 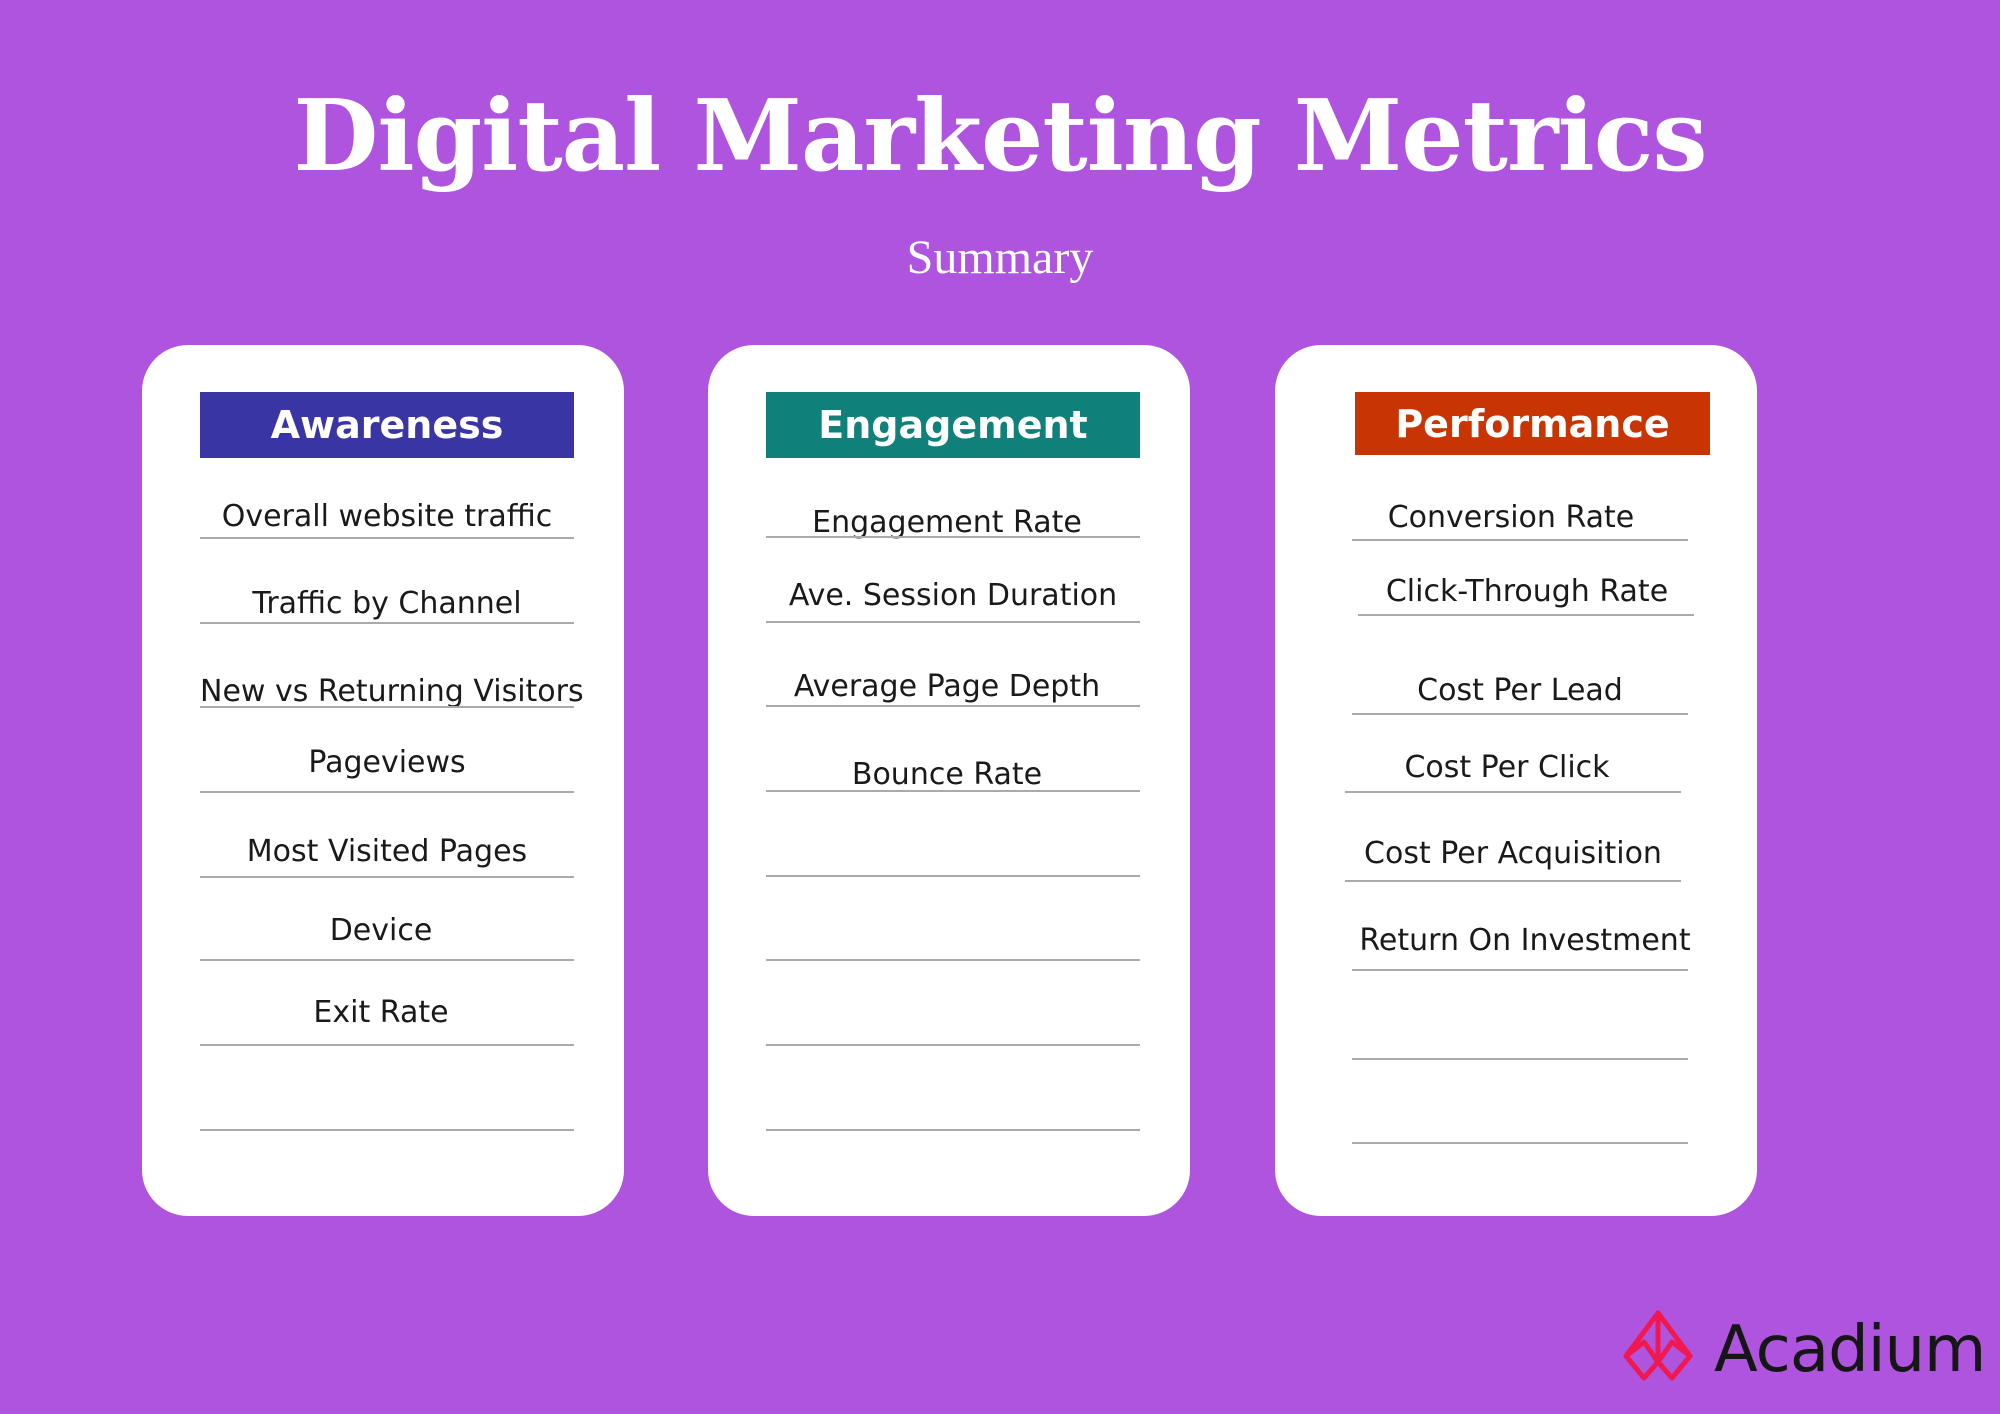 I want to click on brand-name: Acadium, so click(x=1850, y=1350).